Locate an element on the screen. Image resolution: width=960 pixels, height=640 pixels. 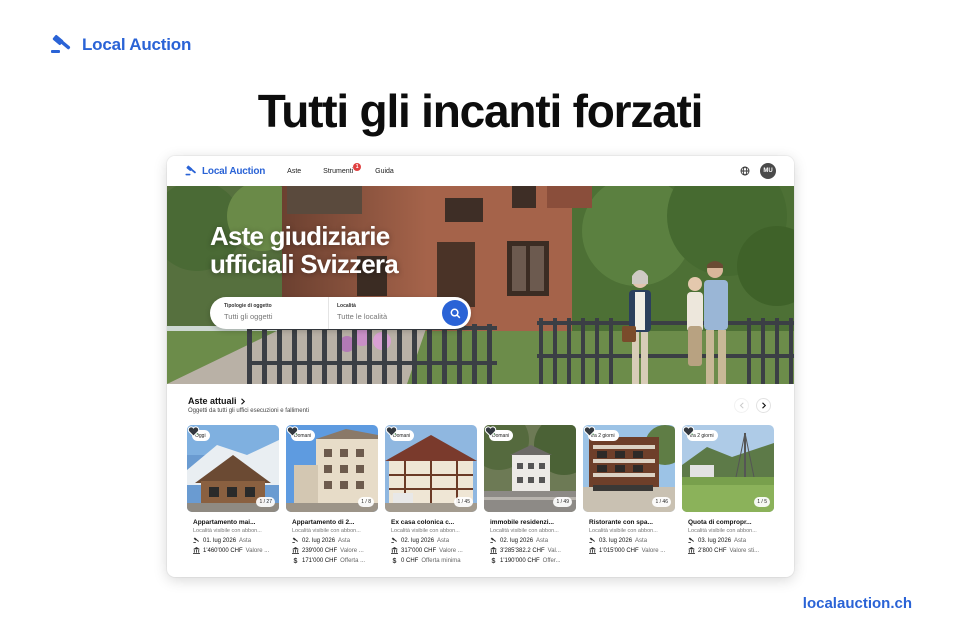
card-price: 1'015'000 CHF is located at coordinates (619, 550).